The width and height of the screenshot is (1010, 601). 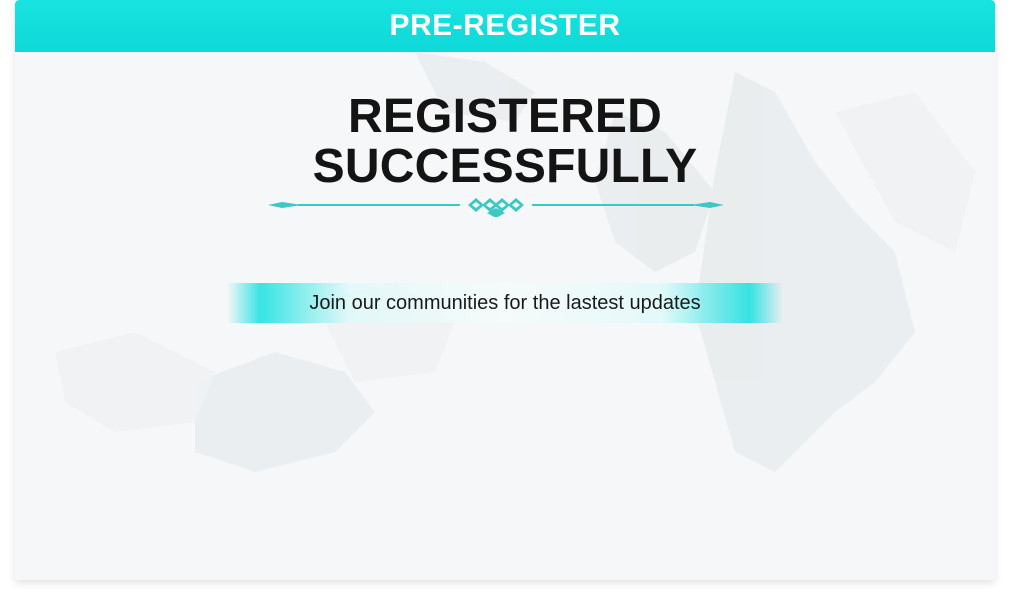 I want to click on title-line-1: REGISTERED, so click(x=505, y=116).